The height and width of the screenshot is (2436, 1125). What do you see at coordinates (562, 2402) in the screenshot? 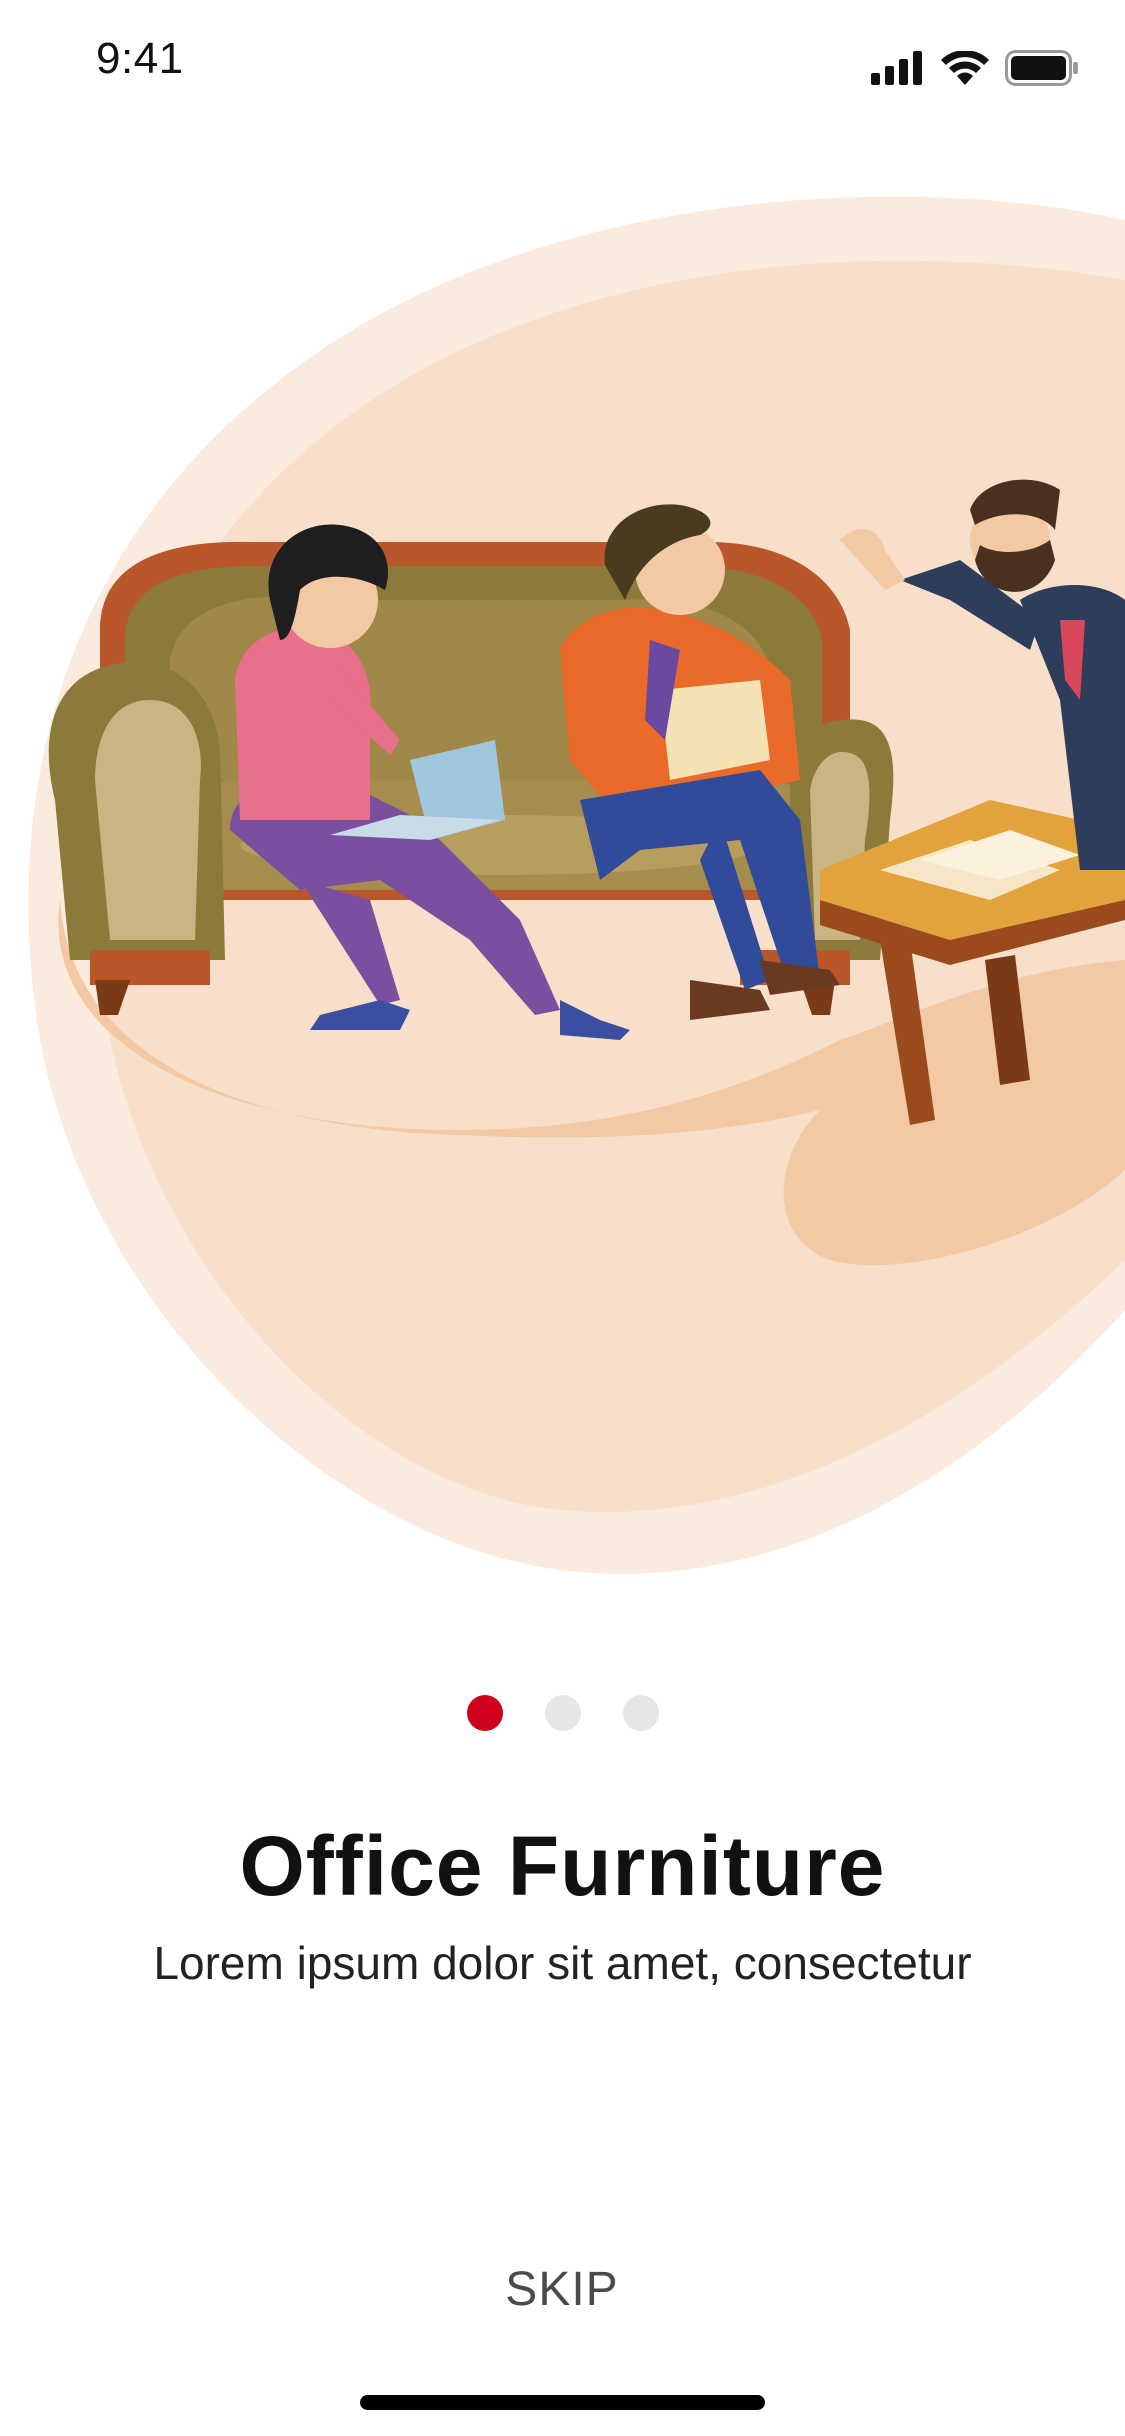
I see `home-indicator` at bounding box center [562, 2402].